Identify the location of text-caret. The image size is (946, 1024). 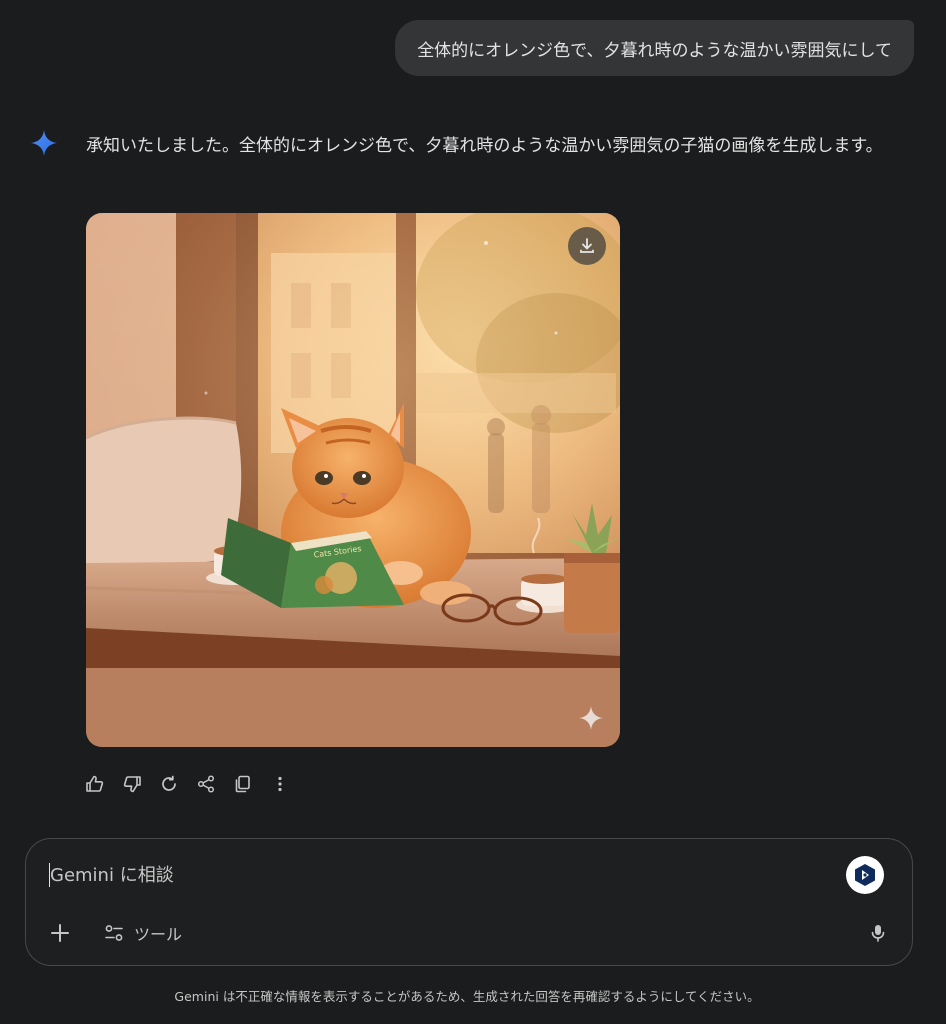
(49, 875).